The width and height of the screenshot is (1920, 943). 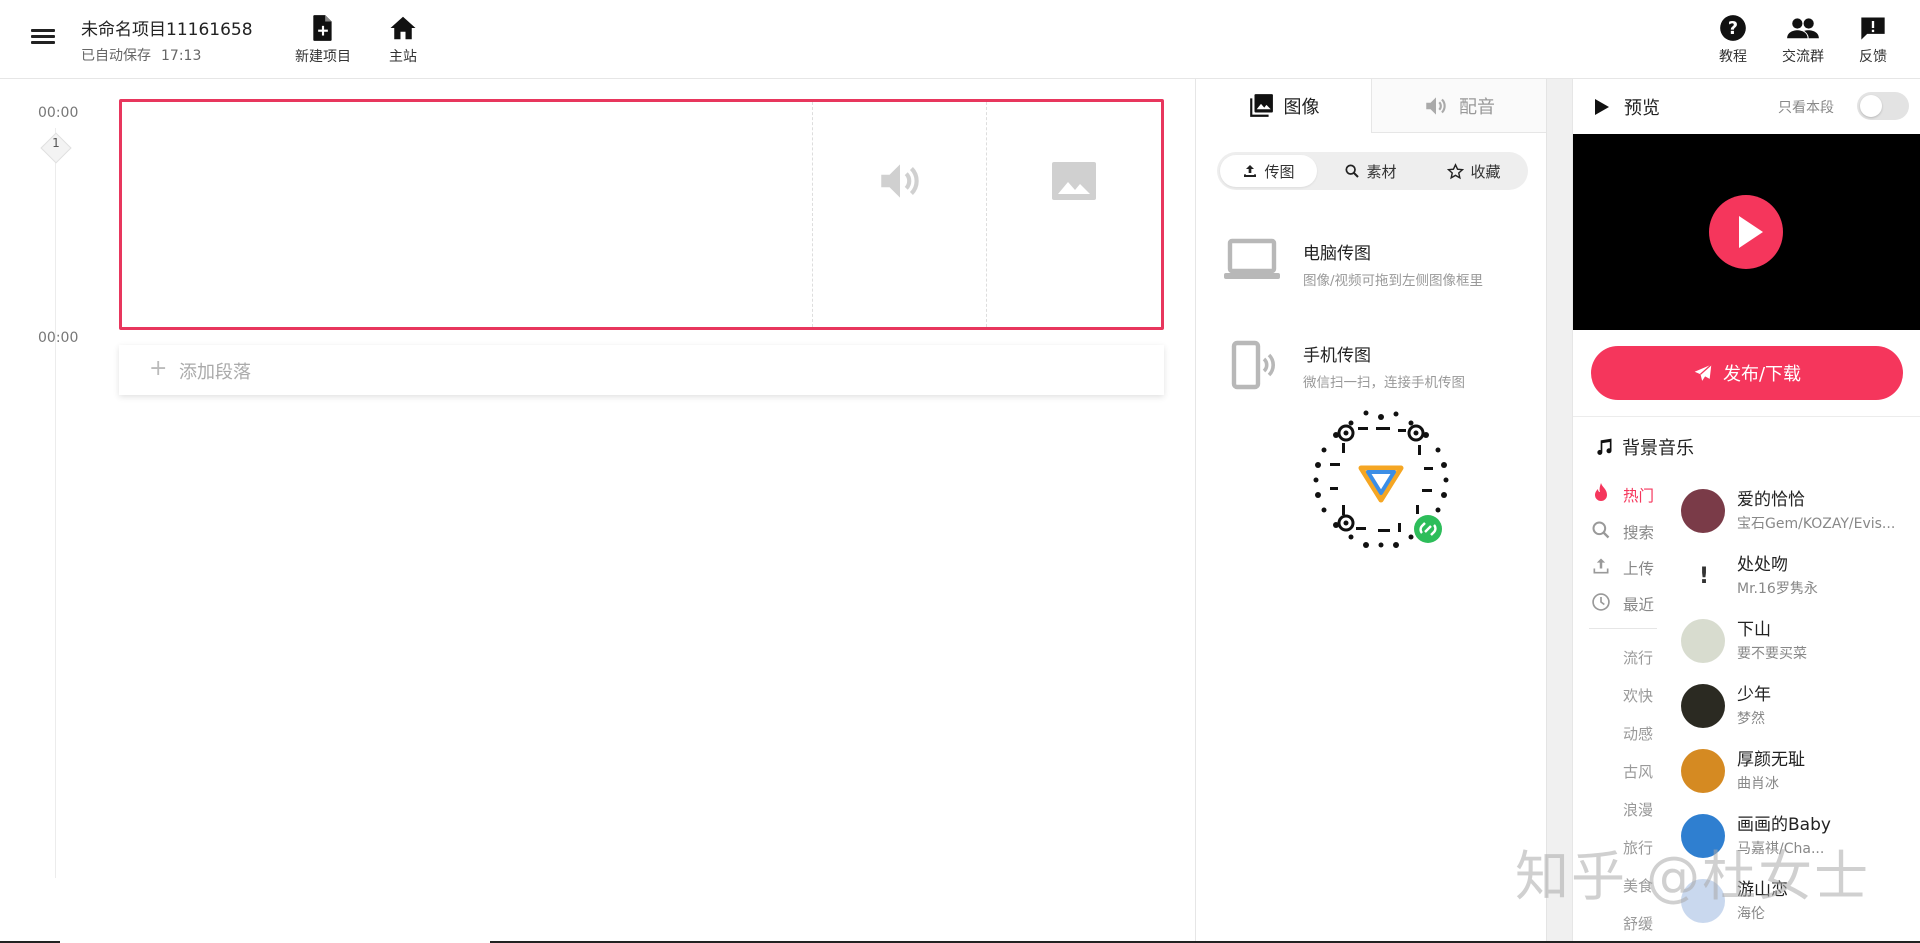 What do you see at coordinates (1382, 264) in the screenshot?
I see `pc-upload-option: 电脑传图 图像/视频可拖到左侧图像框里` at bounding box center [1382, 264].